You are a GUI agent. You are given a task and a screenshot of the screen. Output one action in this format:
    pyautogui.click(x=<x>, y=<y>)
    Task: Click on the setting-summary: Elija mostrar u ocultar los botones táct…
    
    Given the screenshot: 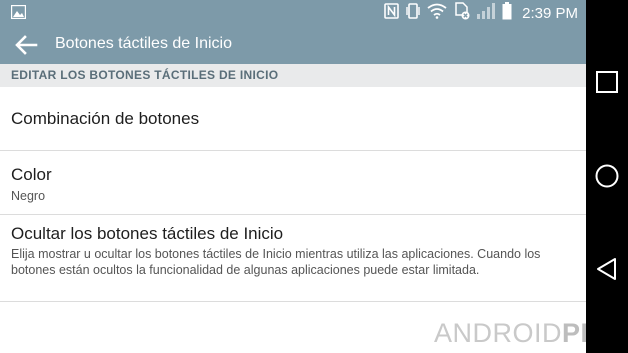 What is the action you would take?
    pyautogui.click(x=276, y=262)
    